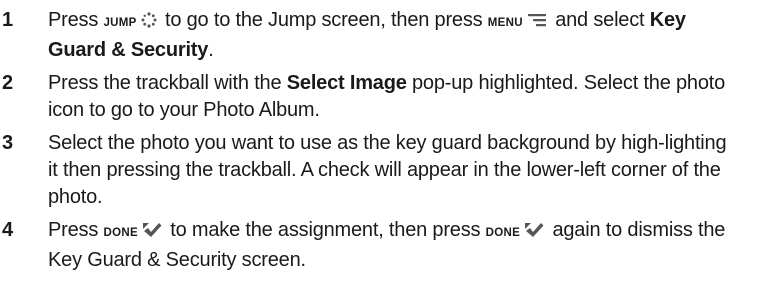  Describe the element at coordinates (211, 50) in the screenshot. I see `step-text-segment: .` at that location.